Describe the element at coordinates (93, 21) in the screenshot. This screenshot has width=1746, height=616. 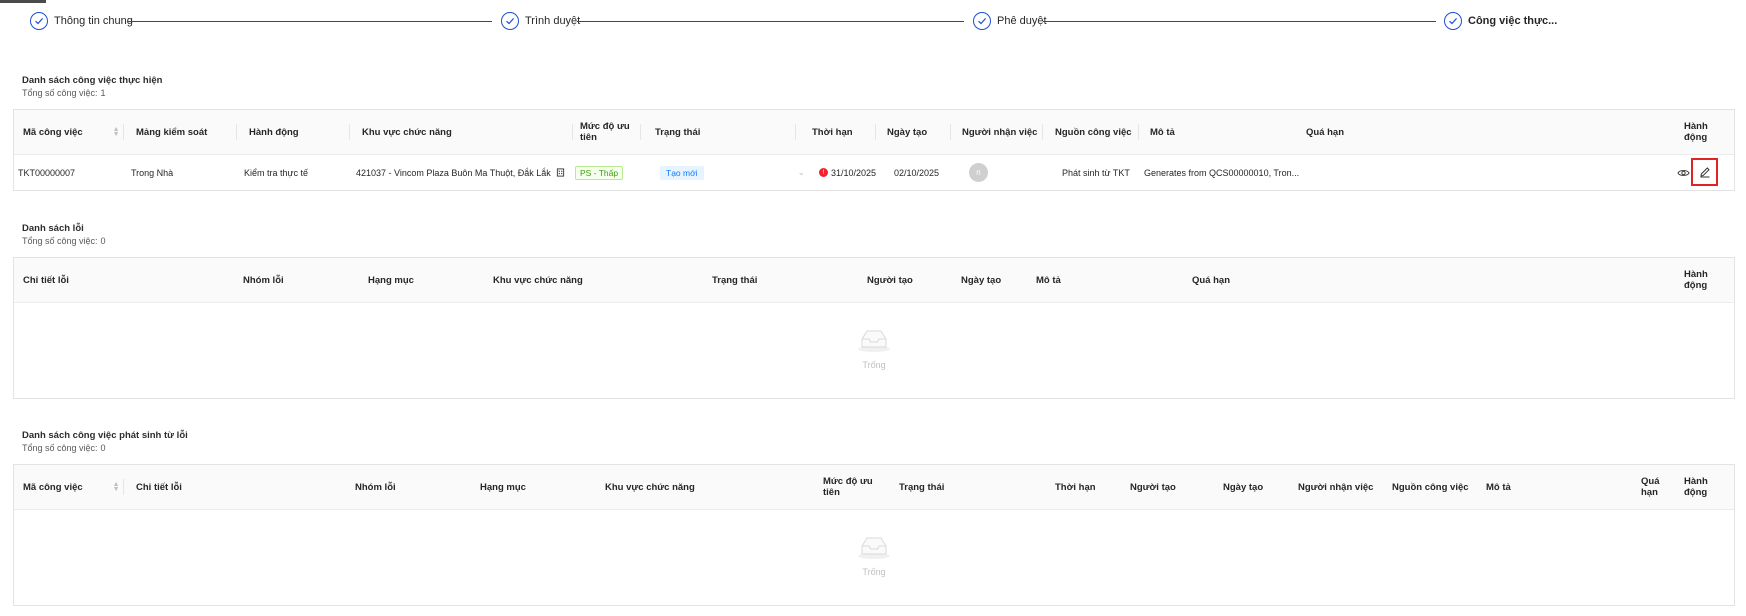
I see `step-label: Thông tin chung` at that location.